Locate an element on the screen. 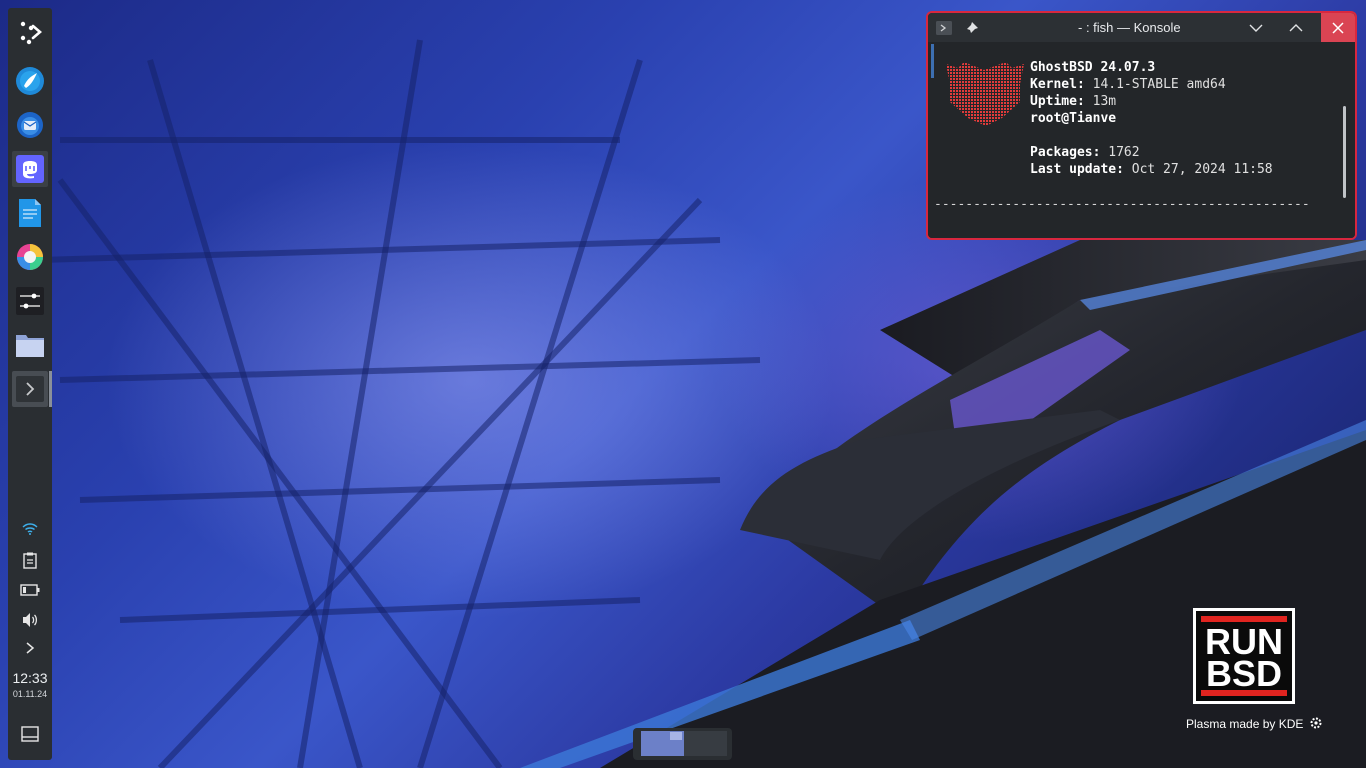 This screenshot has height=768, width=1366. color-wheel-icon is located at coordinates (30, 257).